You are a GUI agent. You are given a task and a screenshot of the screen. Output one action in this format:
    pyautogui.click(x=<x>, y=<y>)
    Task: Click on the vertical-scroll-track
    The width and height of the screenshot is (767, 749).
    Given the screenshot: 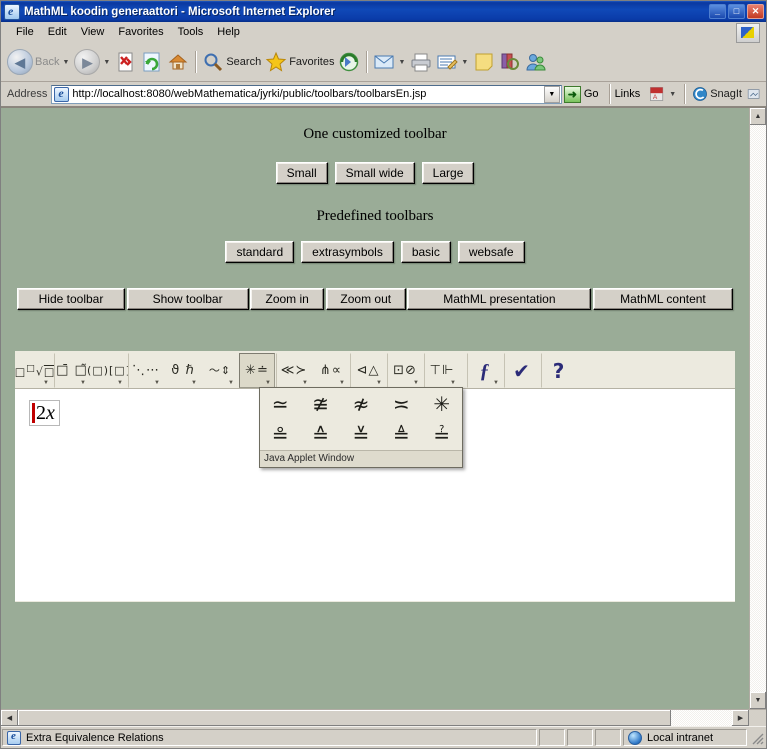 What is the action you would take?
    pyautogui.click(x=758, y=408)
    